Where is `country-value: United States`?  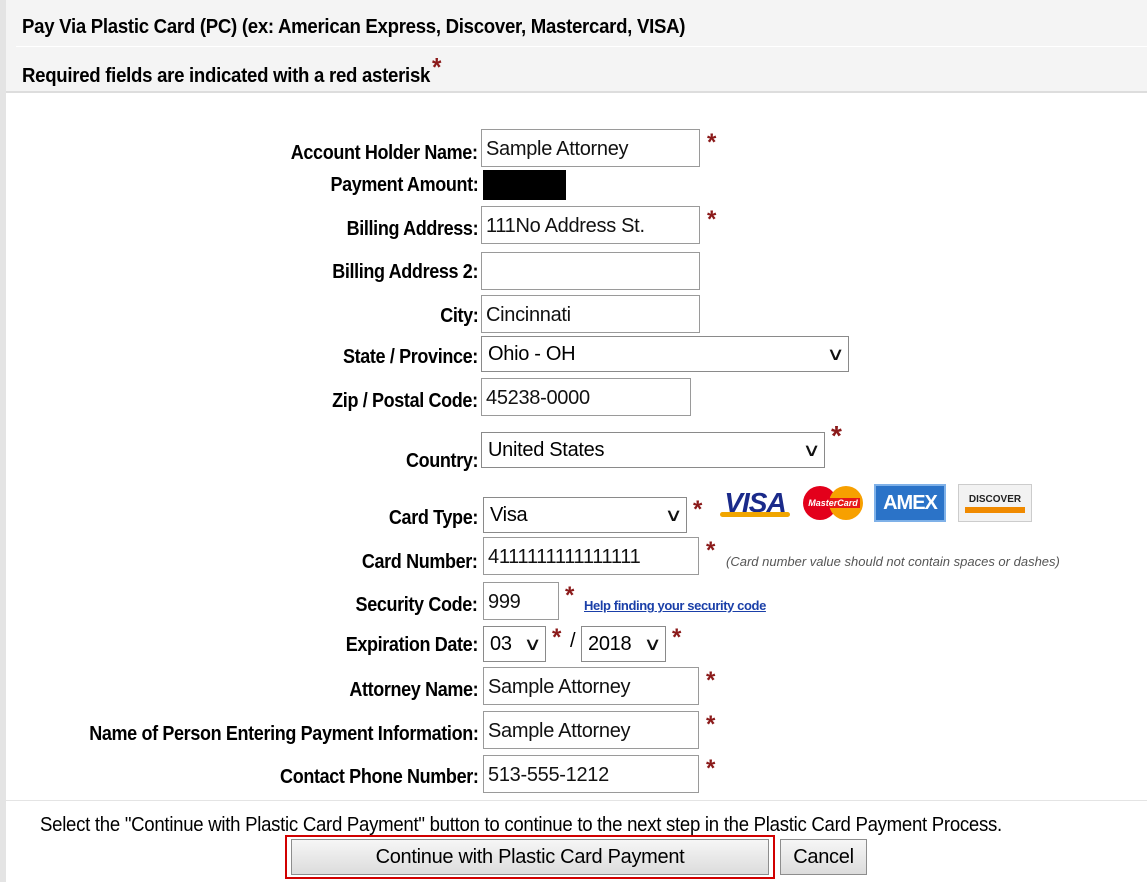
country-value: United States is located at coordinates (546, 449).